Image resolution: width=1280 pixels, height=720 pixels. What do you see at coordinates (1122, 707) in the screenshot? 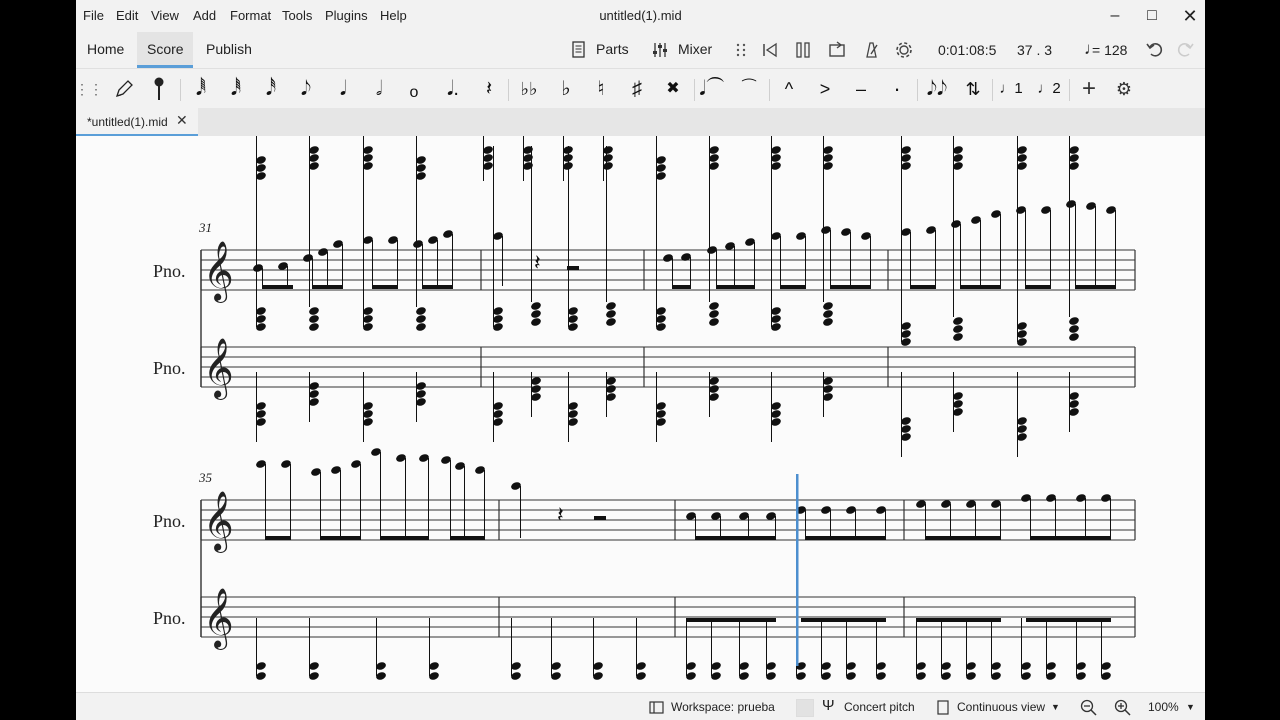
I see `zoom-in-icon` at bounding box center [1122, 707].